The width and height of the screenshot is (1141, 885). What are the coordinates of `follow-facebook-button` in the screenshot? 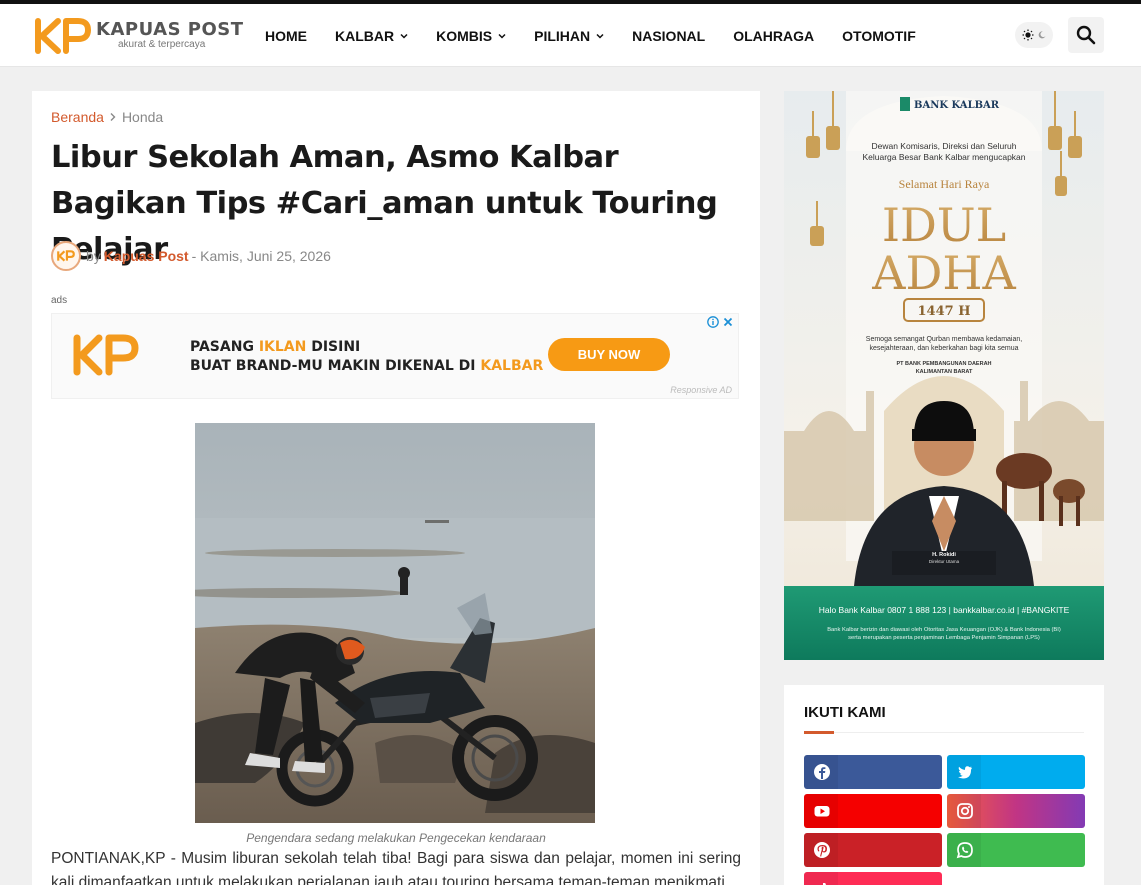 It's located at (873, 772).